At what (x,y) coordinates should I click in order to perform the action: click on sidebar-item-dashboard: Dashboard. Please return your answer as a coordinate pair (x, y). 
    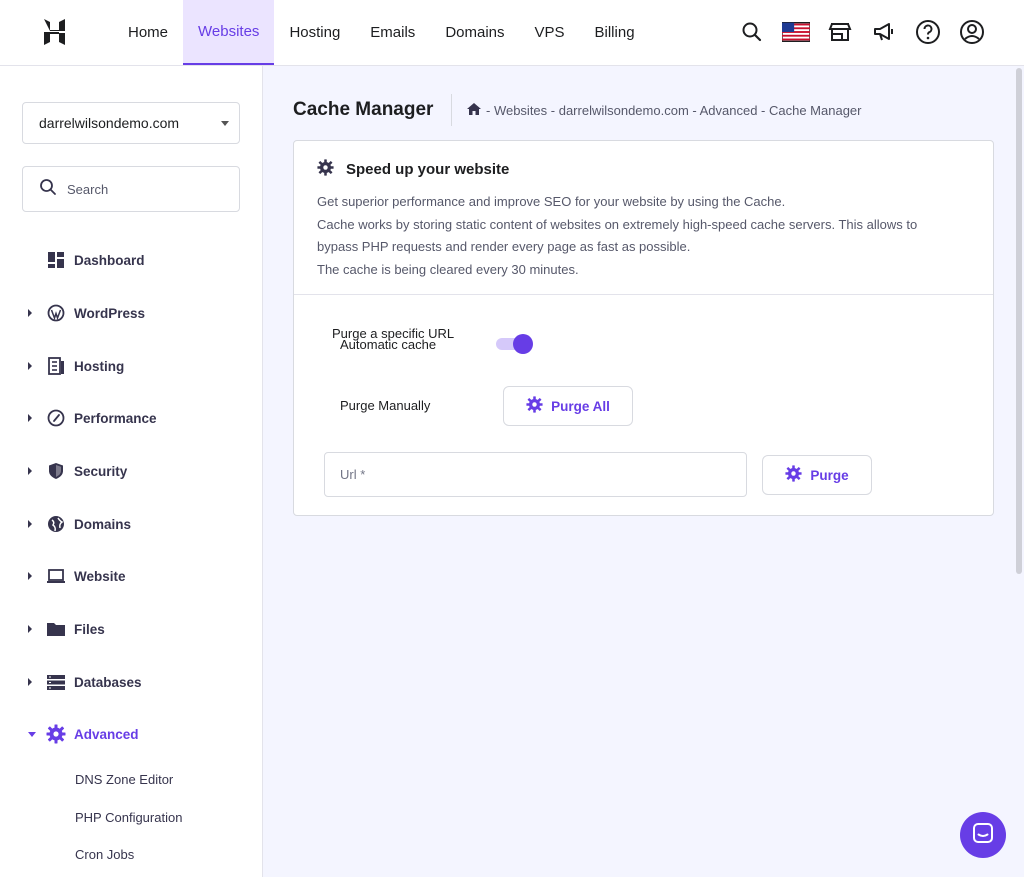
    Looking at the image, I should click on (86, 260).